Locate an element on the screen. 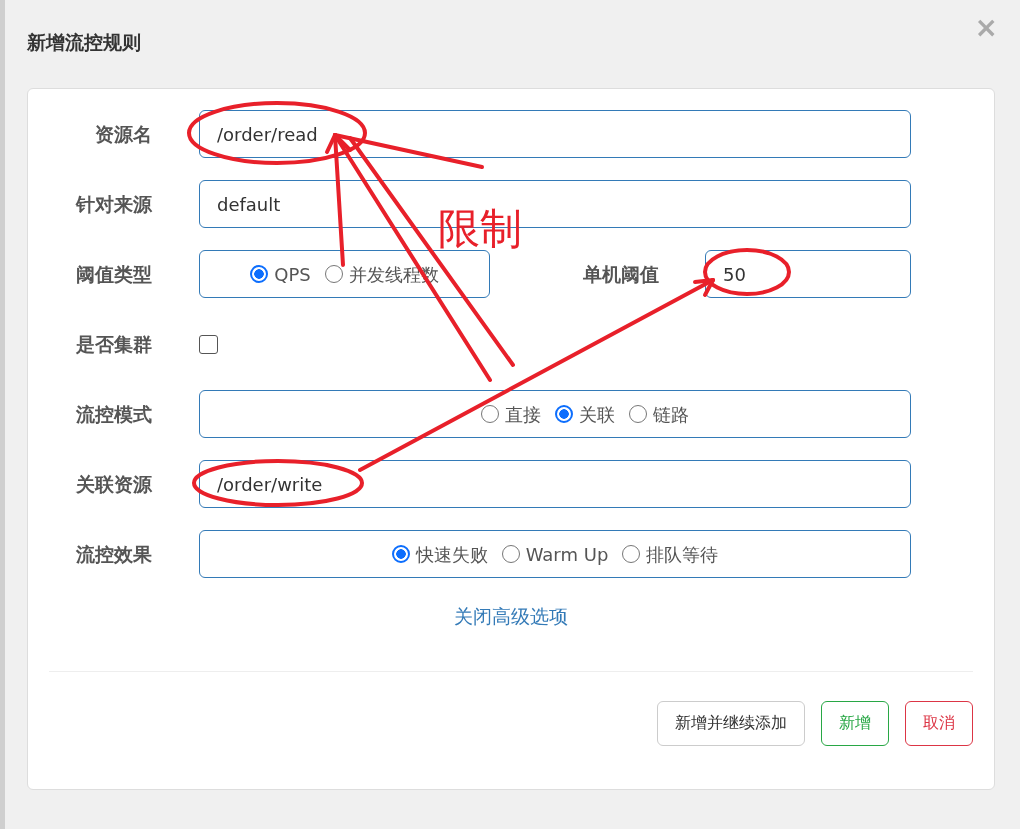  radio-option: 链路 is located at coordinates (659, 414).